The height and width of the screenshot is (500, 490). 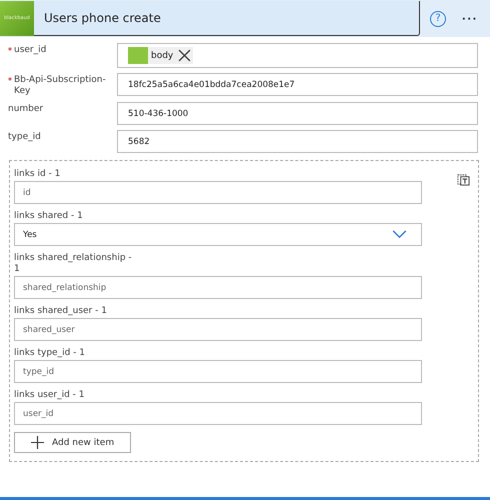 I want to click on input-field: shared_user, so click(x=218, y=329).